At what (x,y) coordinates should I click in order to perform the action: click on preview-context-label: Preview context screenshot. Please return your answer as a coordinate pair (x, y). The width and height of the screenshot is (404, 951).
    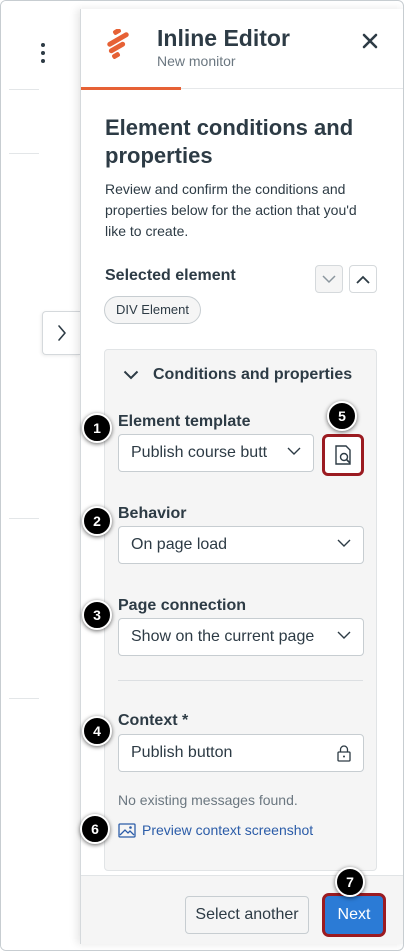
    Looking at the image, I should click on (228, 830).